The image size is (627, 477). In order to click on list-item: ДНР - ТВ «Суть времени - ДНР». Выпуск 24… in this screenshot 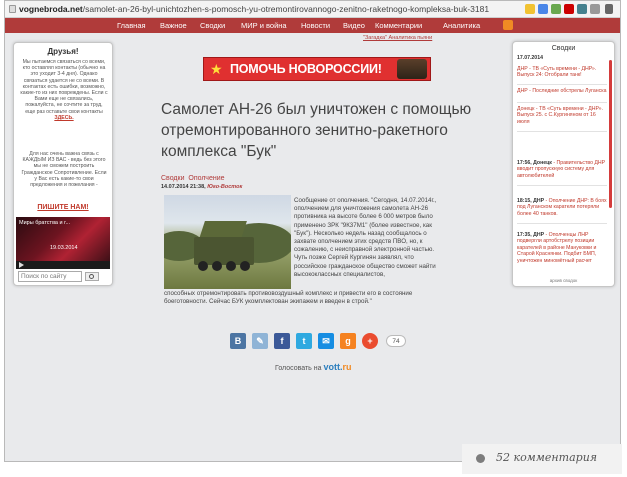, I will do `click(562, 75)`.